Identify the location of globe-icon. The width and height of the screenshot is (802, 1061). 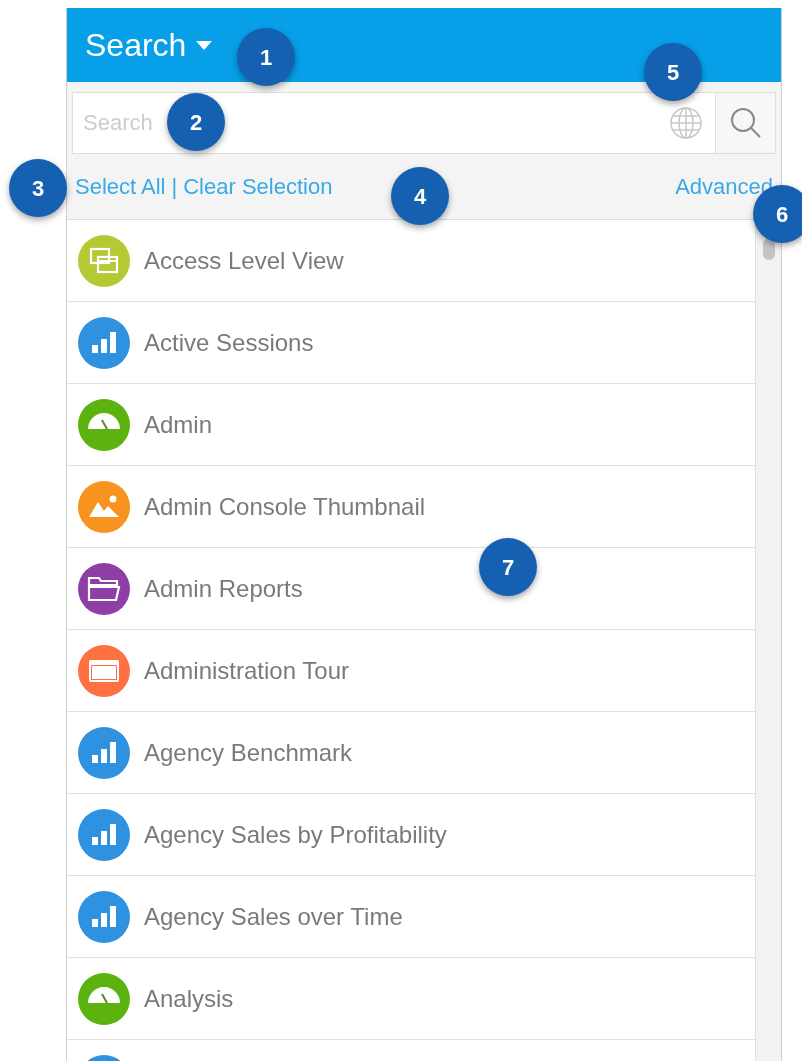
(686, 123).